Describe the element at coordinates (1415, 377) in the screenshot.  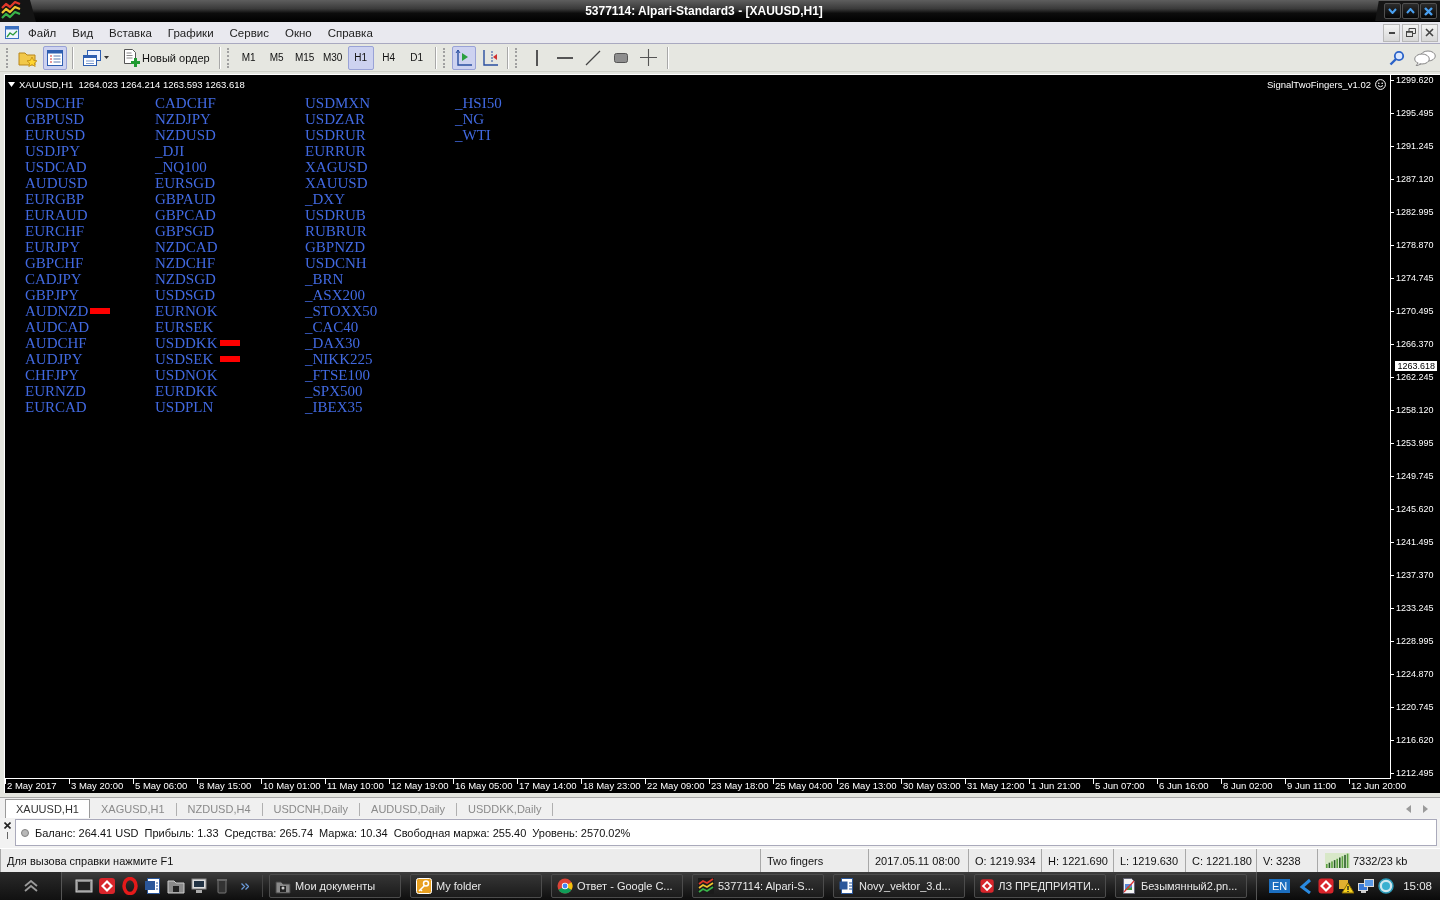
I see `price-label: 1262.245` at that location.